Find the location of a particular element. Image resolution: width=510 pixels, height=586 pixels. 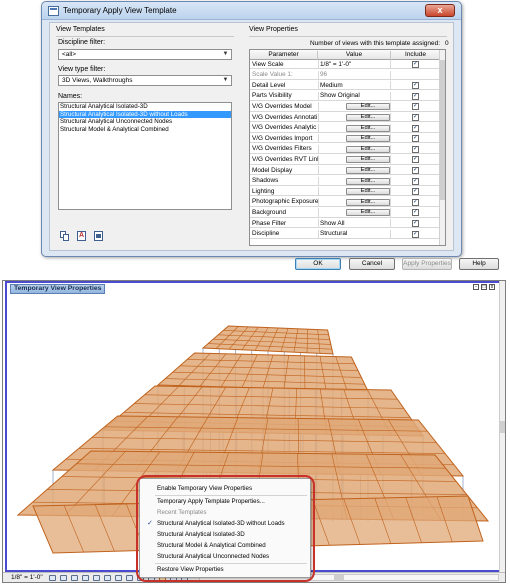

table-row: V/G Overrides Analytic Edit... ✓ is located at coordinates (345, 128).